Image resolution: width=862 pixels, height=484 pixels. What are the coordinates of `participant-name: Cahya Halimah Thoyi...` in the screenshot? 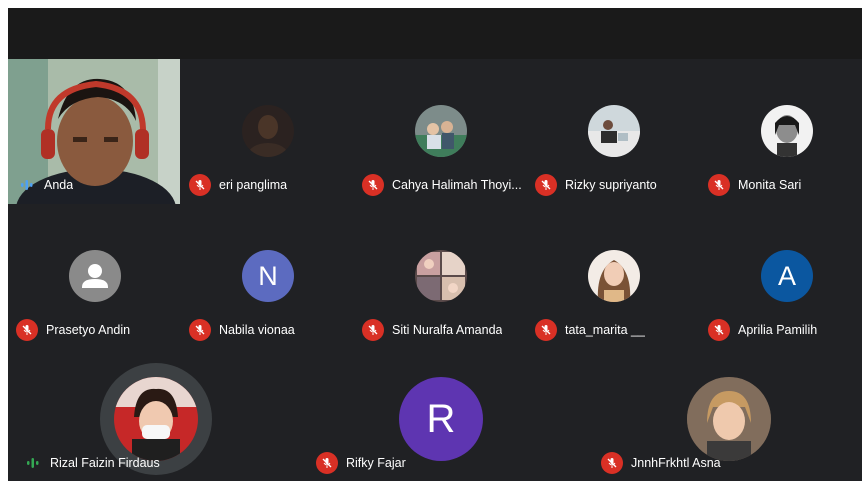 It's located at (457, 185).